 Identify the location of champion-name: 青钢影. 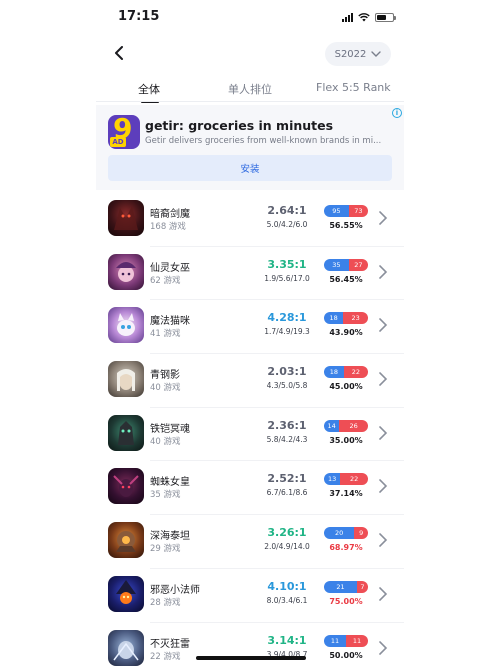
(165, 376).